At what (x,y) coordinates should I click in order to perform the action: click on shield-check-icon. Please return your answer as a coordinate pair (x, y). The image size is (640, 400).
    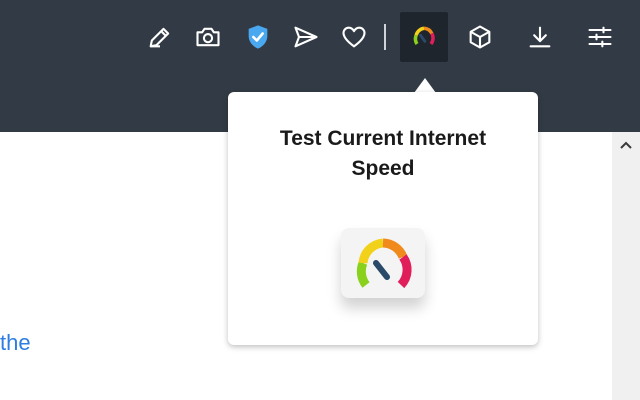
    Looking at the image, I should click on (258, 37).